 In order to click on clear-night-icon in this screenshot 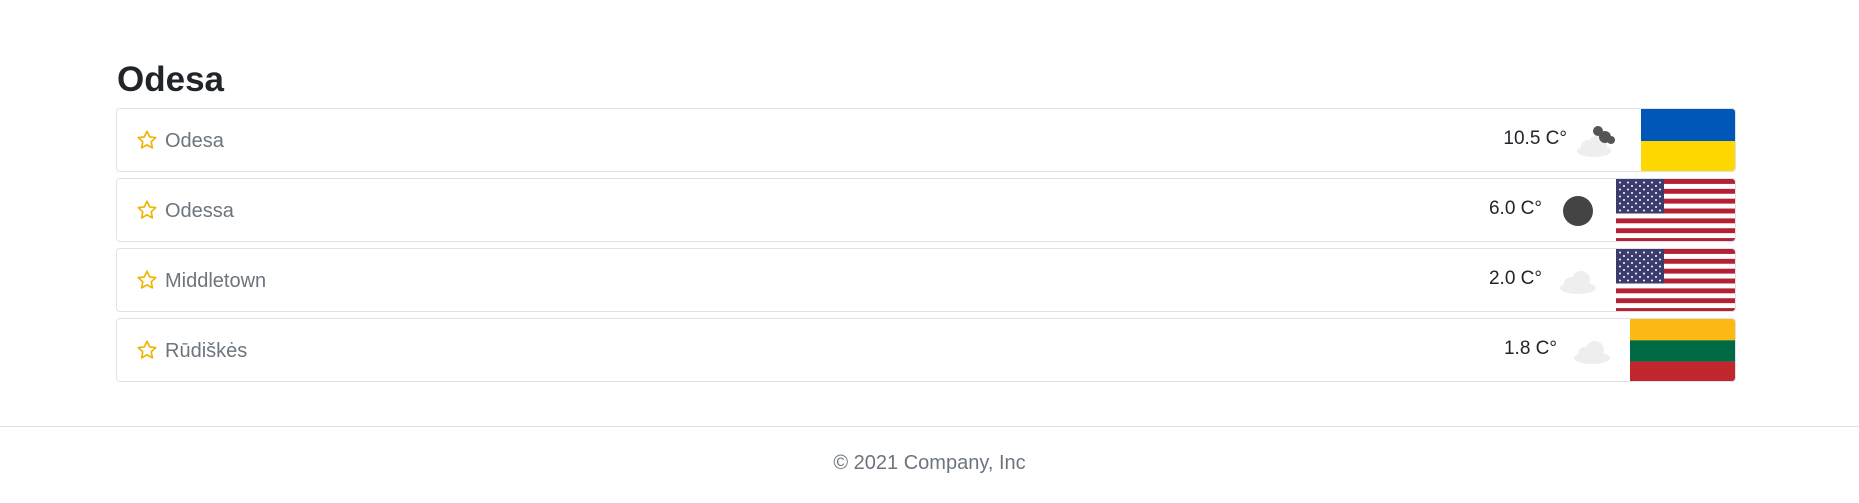, I will do `click(1578, 211)`.